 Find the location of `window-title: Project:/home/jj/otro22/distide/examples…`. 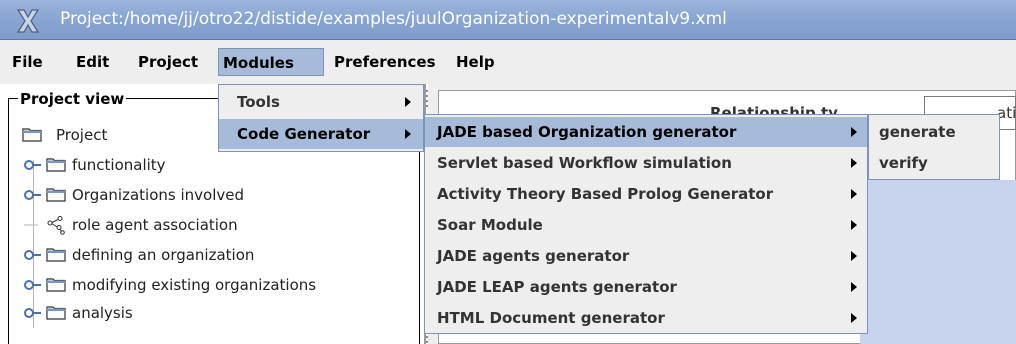

window-title: Project:/home/jj/otro22/distide/examples… is located at coordinates (393, 19).